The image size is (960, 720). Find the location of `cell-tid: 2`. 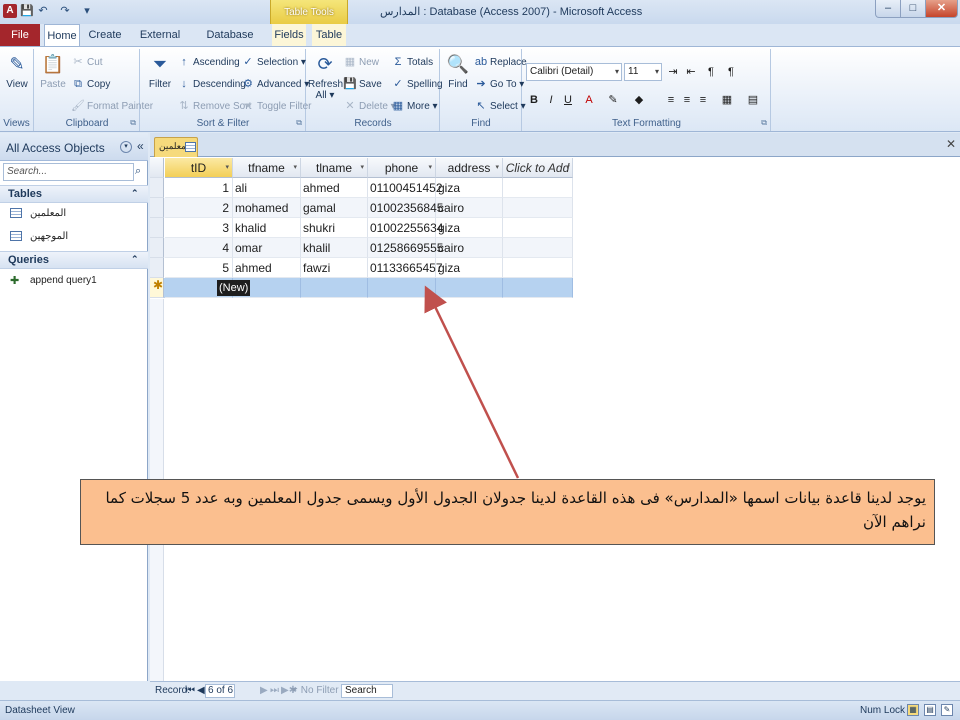

cell-tid: 2 is located at coordinates (199, 208).